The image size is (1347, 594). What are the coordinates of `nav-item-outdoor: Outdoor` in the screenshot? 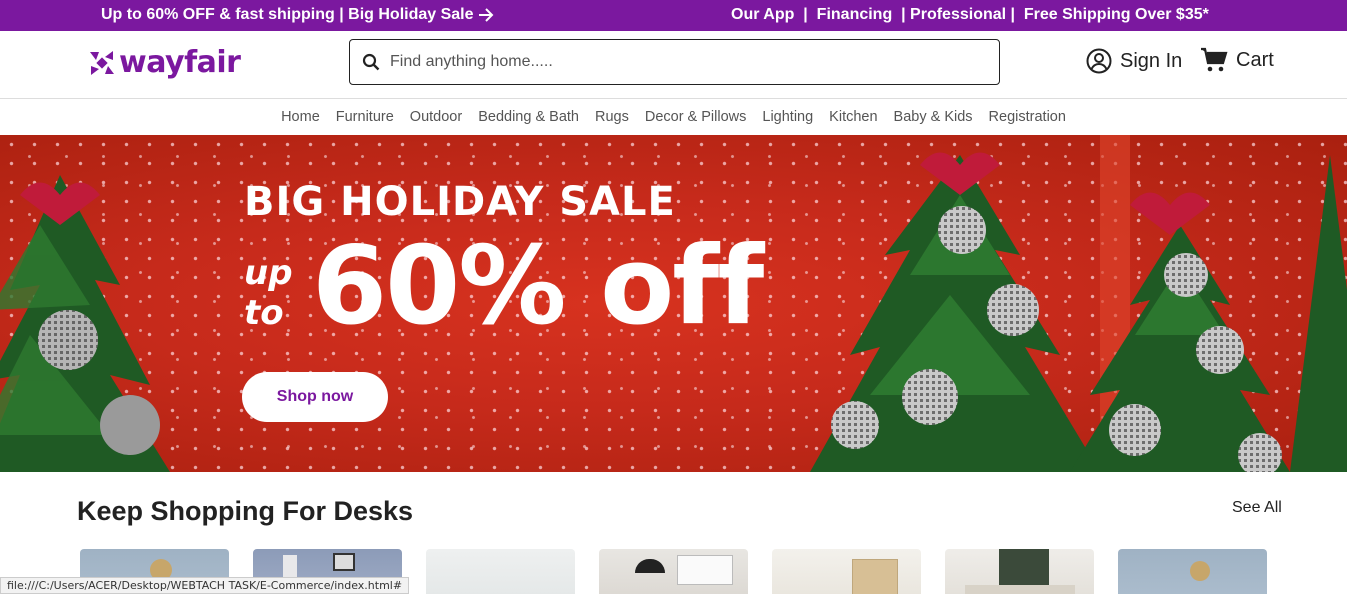 It's located at (436, 117).